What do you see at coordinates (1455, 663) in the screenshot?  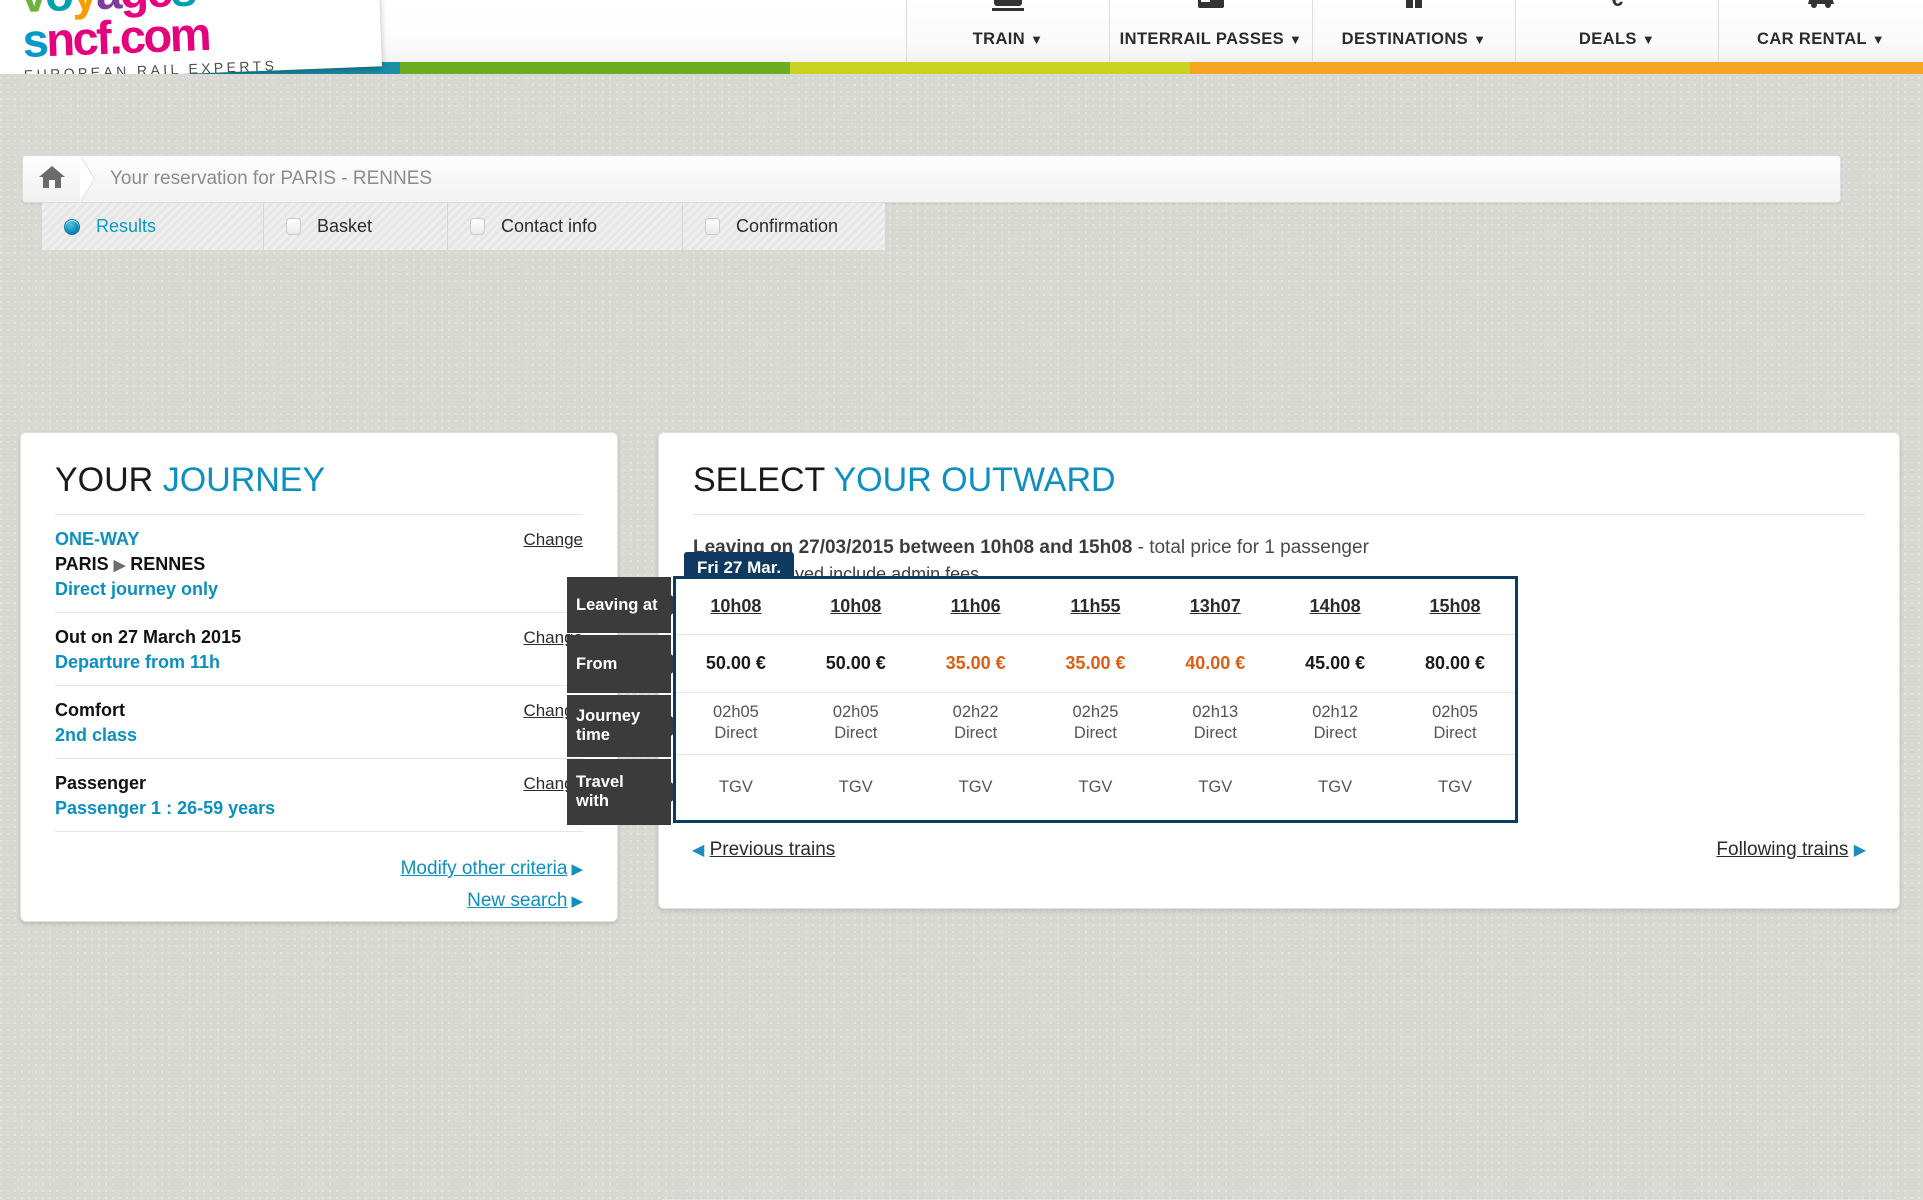 I see `train-price-6: 80.00 €` at bounding box center [1455, 663].